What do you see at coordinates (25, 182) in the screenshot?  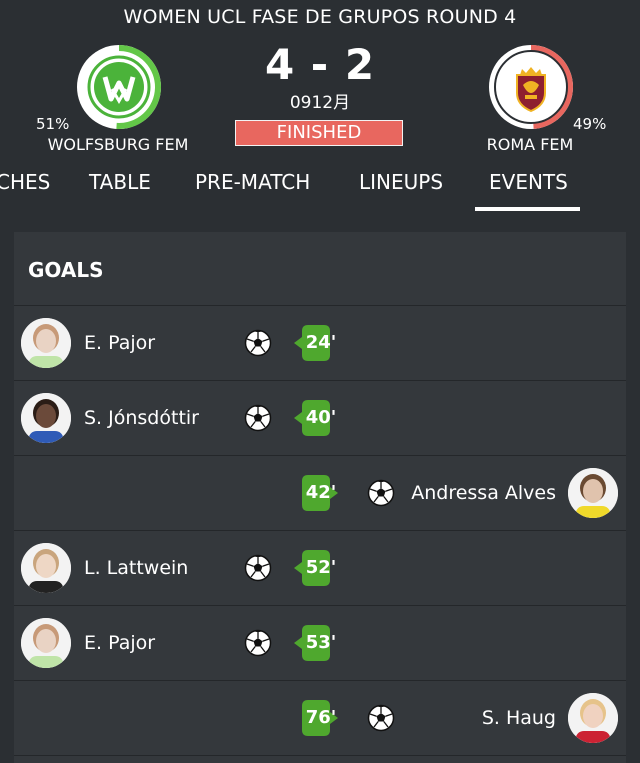 I see `tab-matches: CHES` at bounding box center [25, 182].